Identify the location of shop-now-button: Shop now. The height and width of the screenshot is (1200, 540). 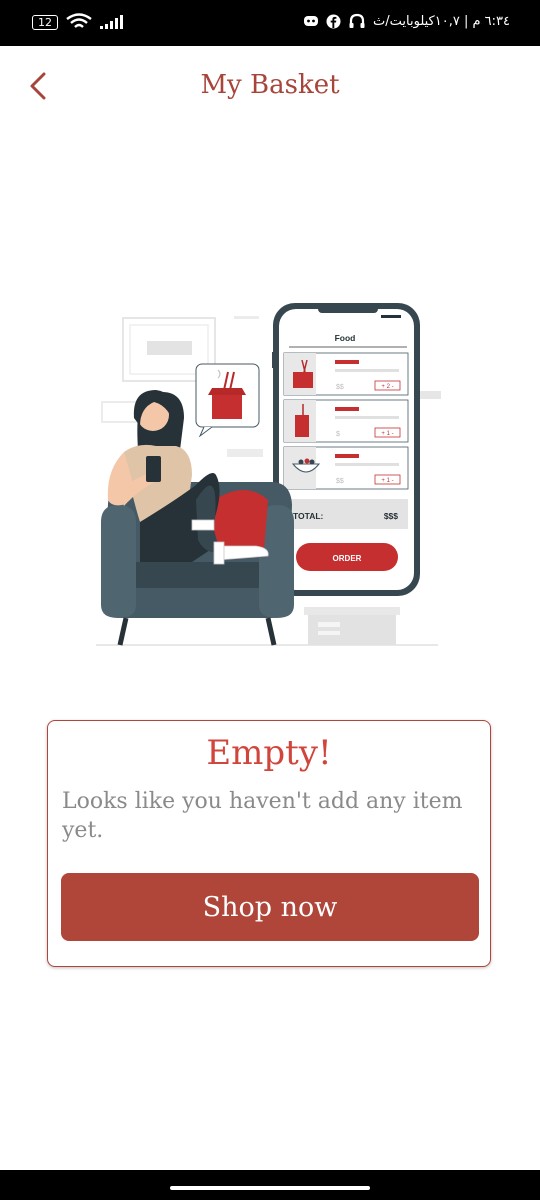
(270, 907).